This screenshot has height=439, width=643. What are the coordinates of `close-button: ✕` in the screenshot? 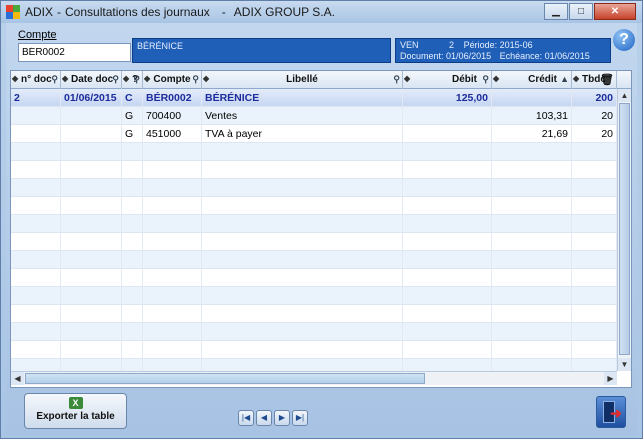 It's located at (615, 11).